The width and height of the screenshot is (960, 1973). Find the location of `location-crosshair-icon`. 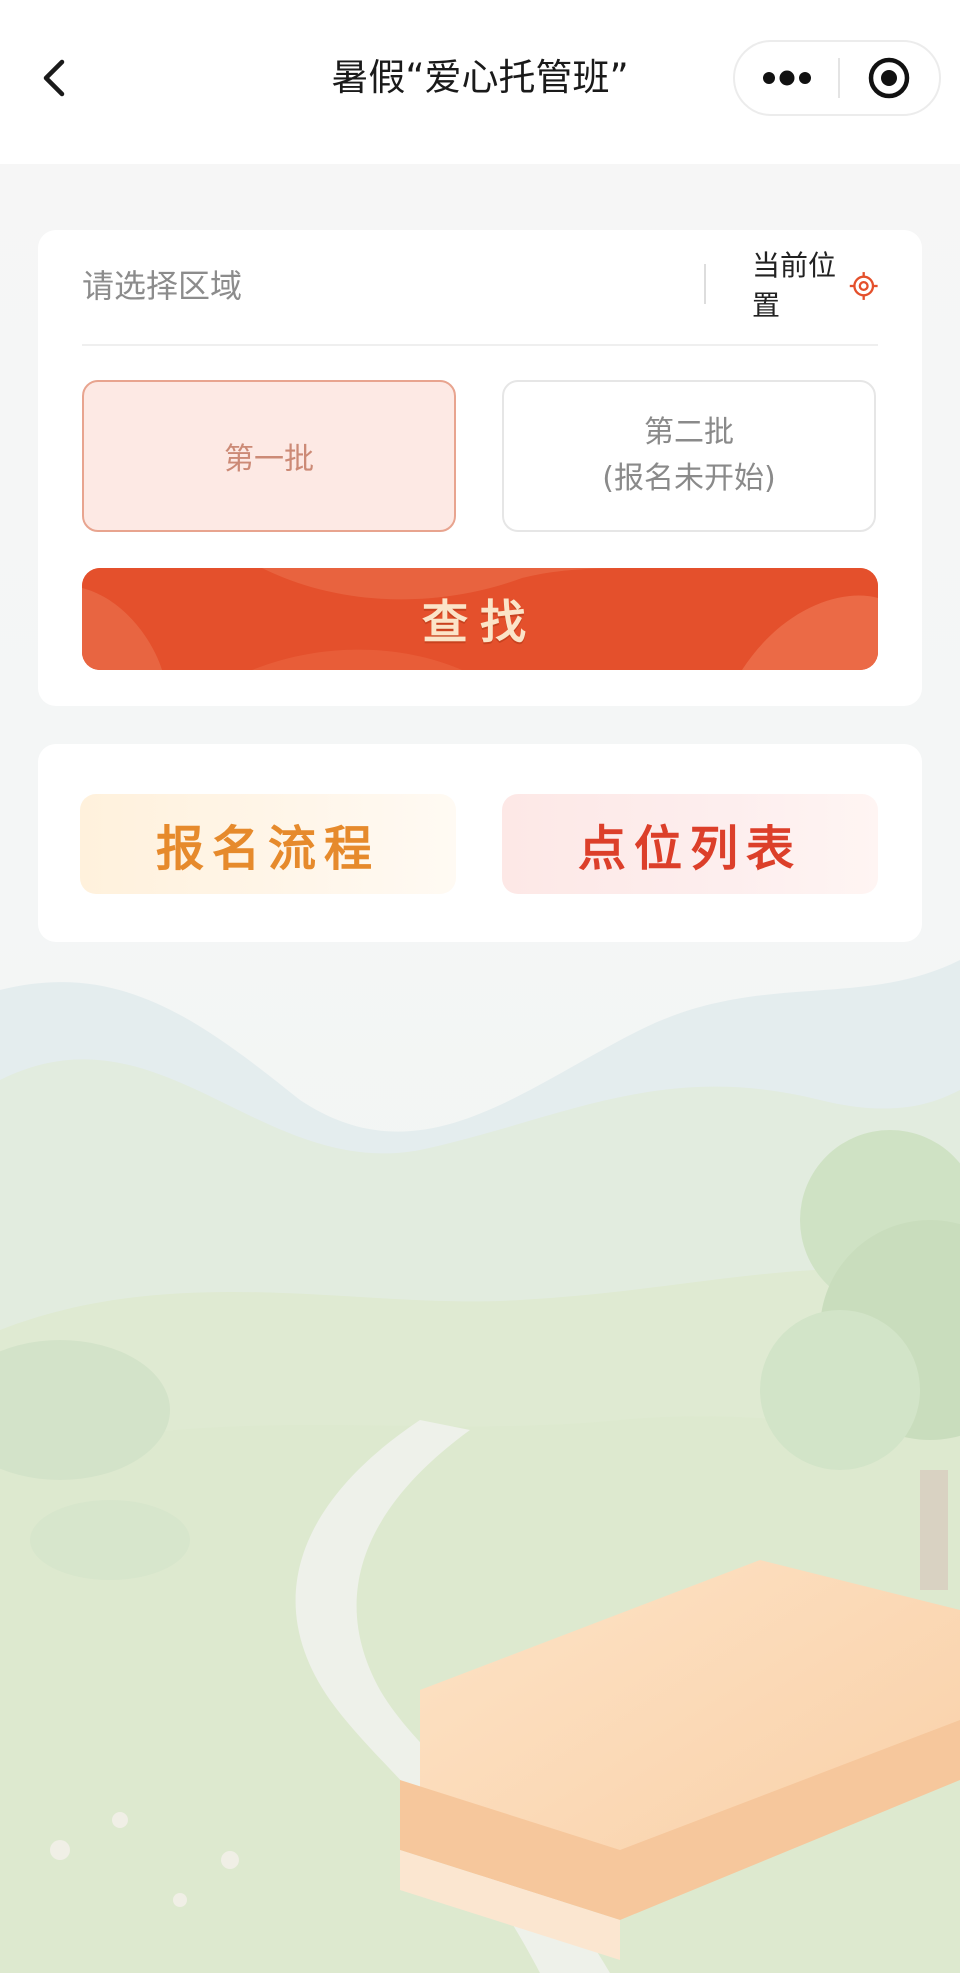

location-crosshair-icon is located at coordinates (863, 286).